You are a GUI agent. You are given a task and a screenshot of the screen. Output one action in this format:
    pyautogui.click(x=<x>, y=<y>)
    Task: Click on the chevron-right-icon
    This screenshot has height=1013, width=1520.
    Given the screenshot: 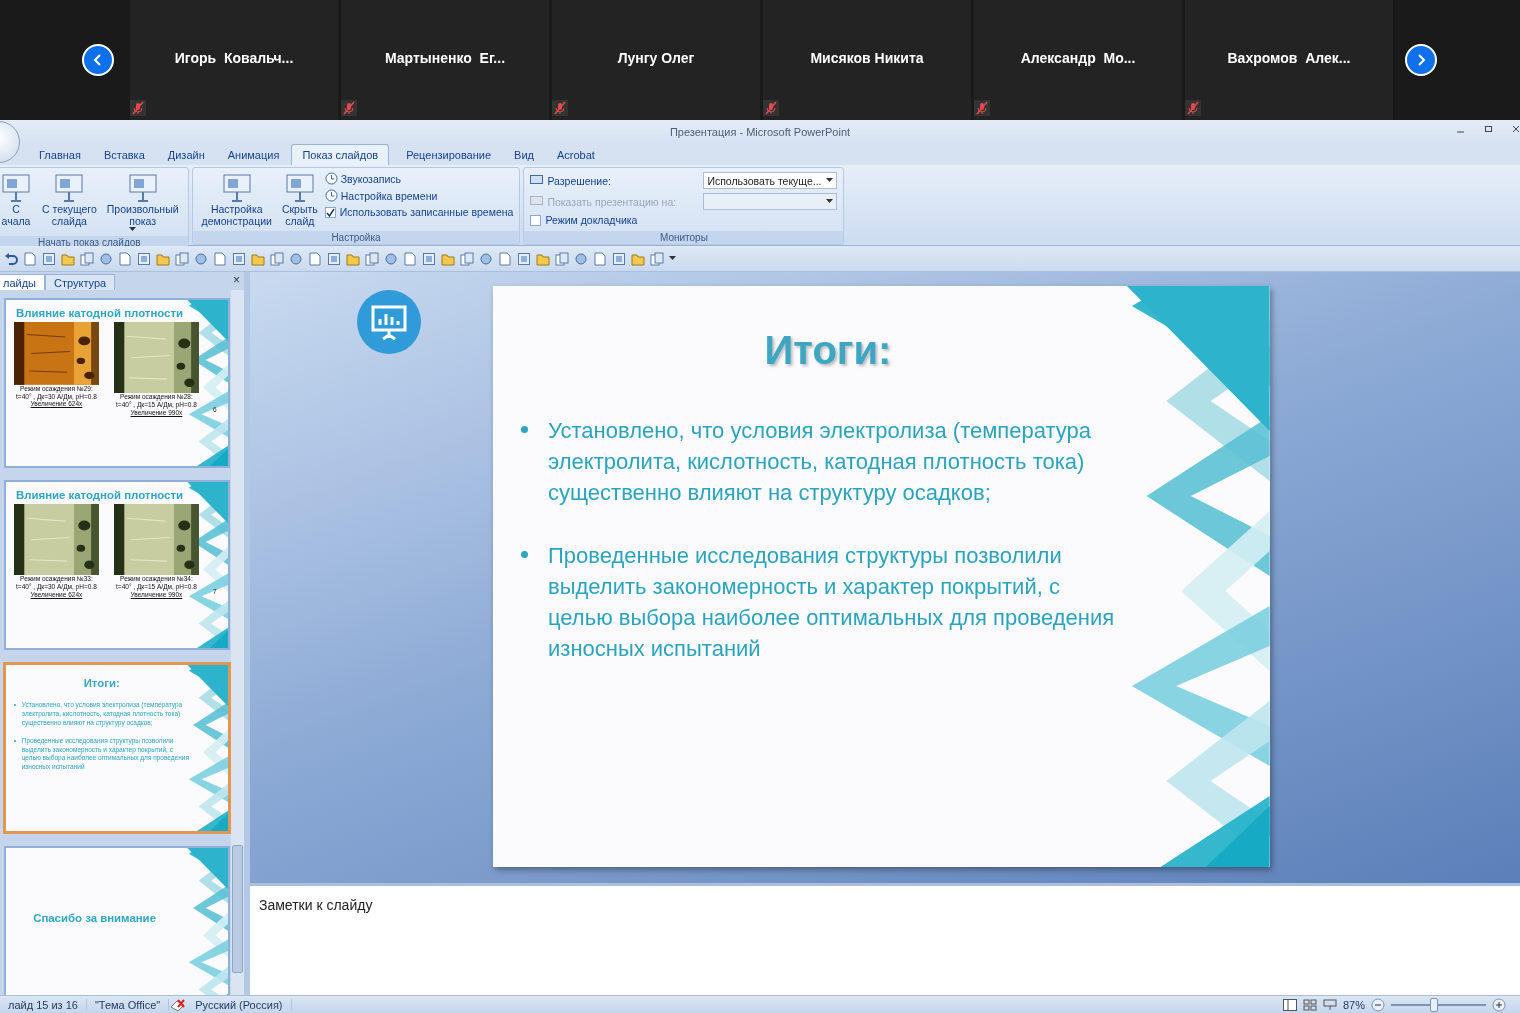 What is the action you would take?
    pyautogui.click(x=1421, y=60)
    